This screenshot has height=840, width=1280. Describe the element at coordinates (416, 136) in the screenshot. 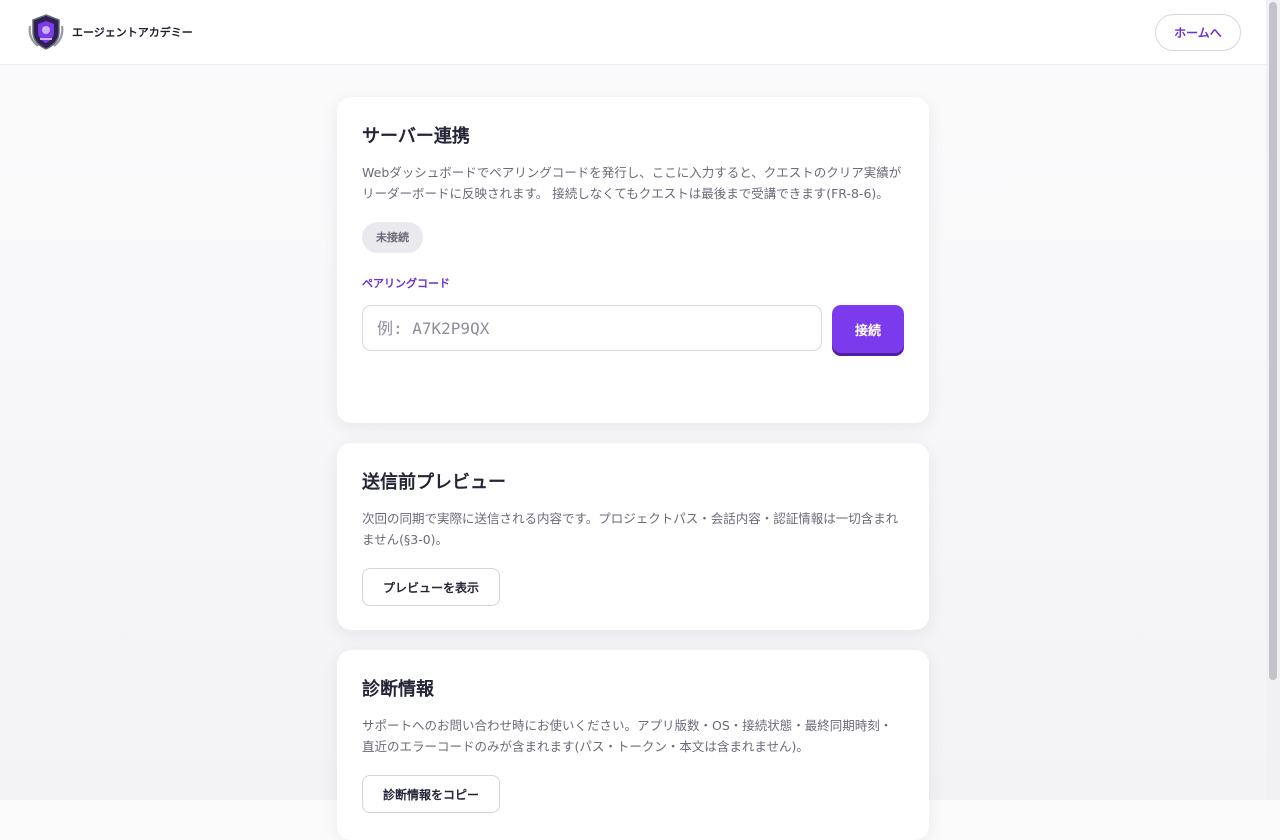

I see `server-link-title: サーバー連携` at that location.